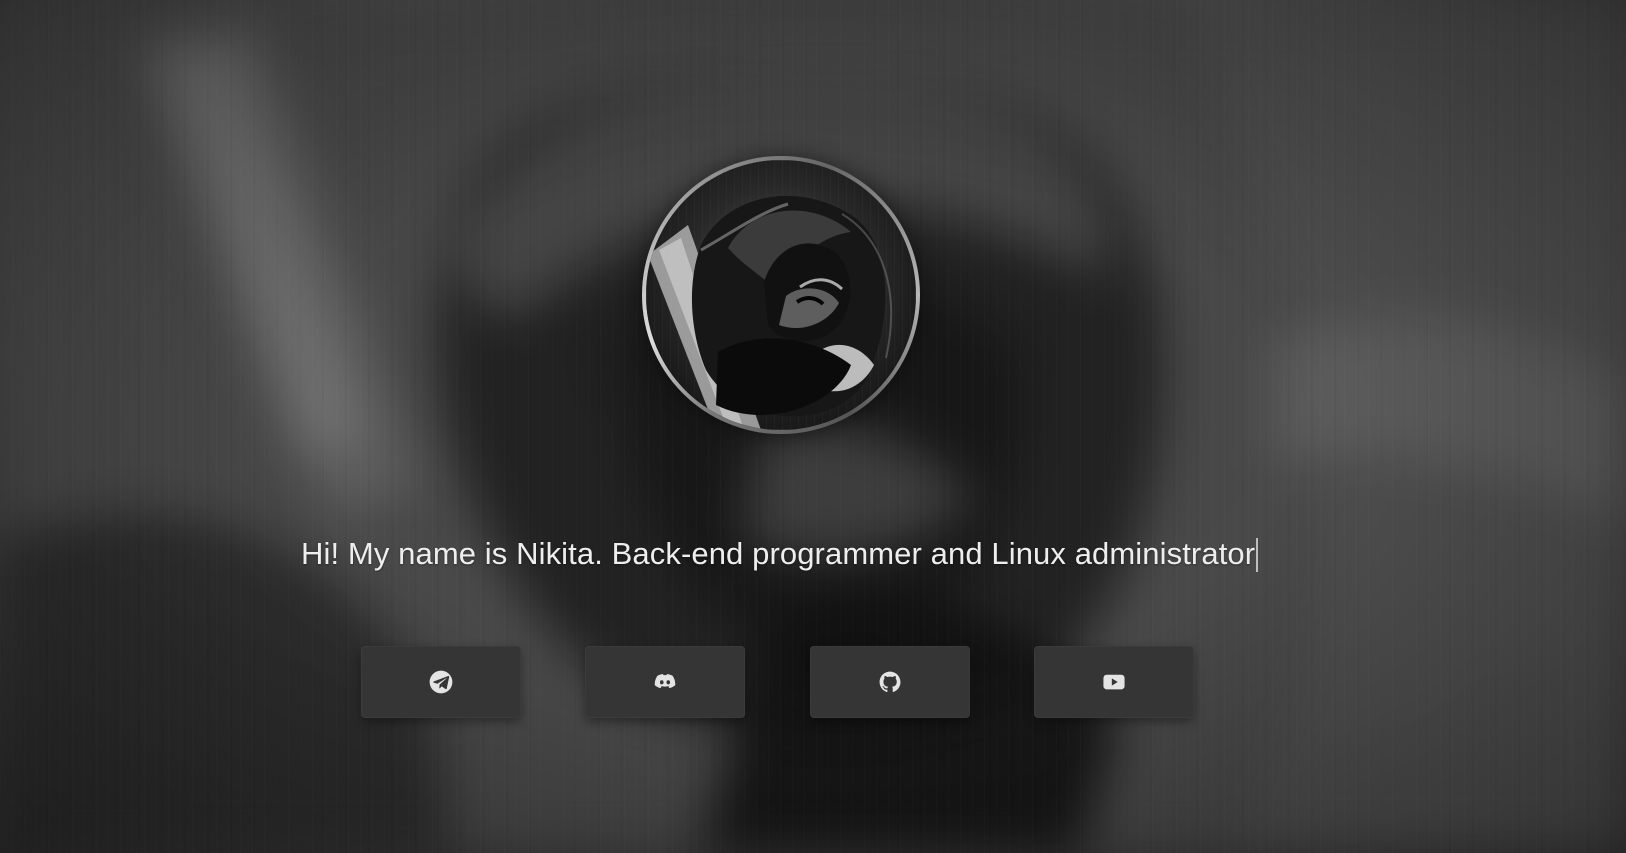  I want to click on discord-icon, so click(665, 681).